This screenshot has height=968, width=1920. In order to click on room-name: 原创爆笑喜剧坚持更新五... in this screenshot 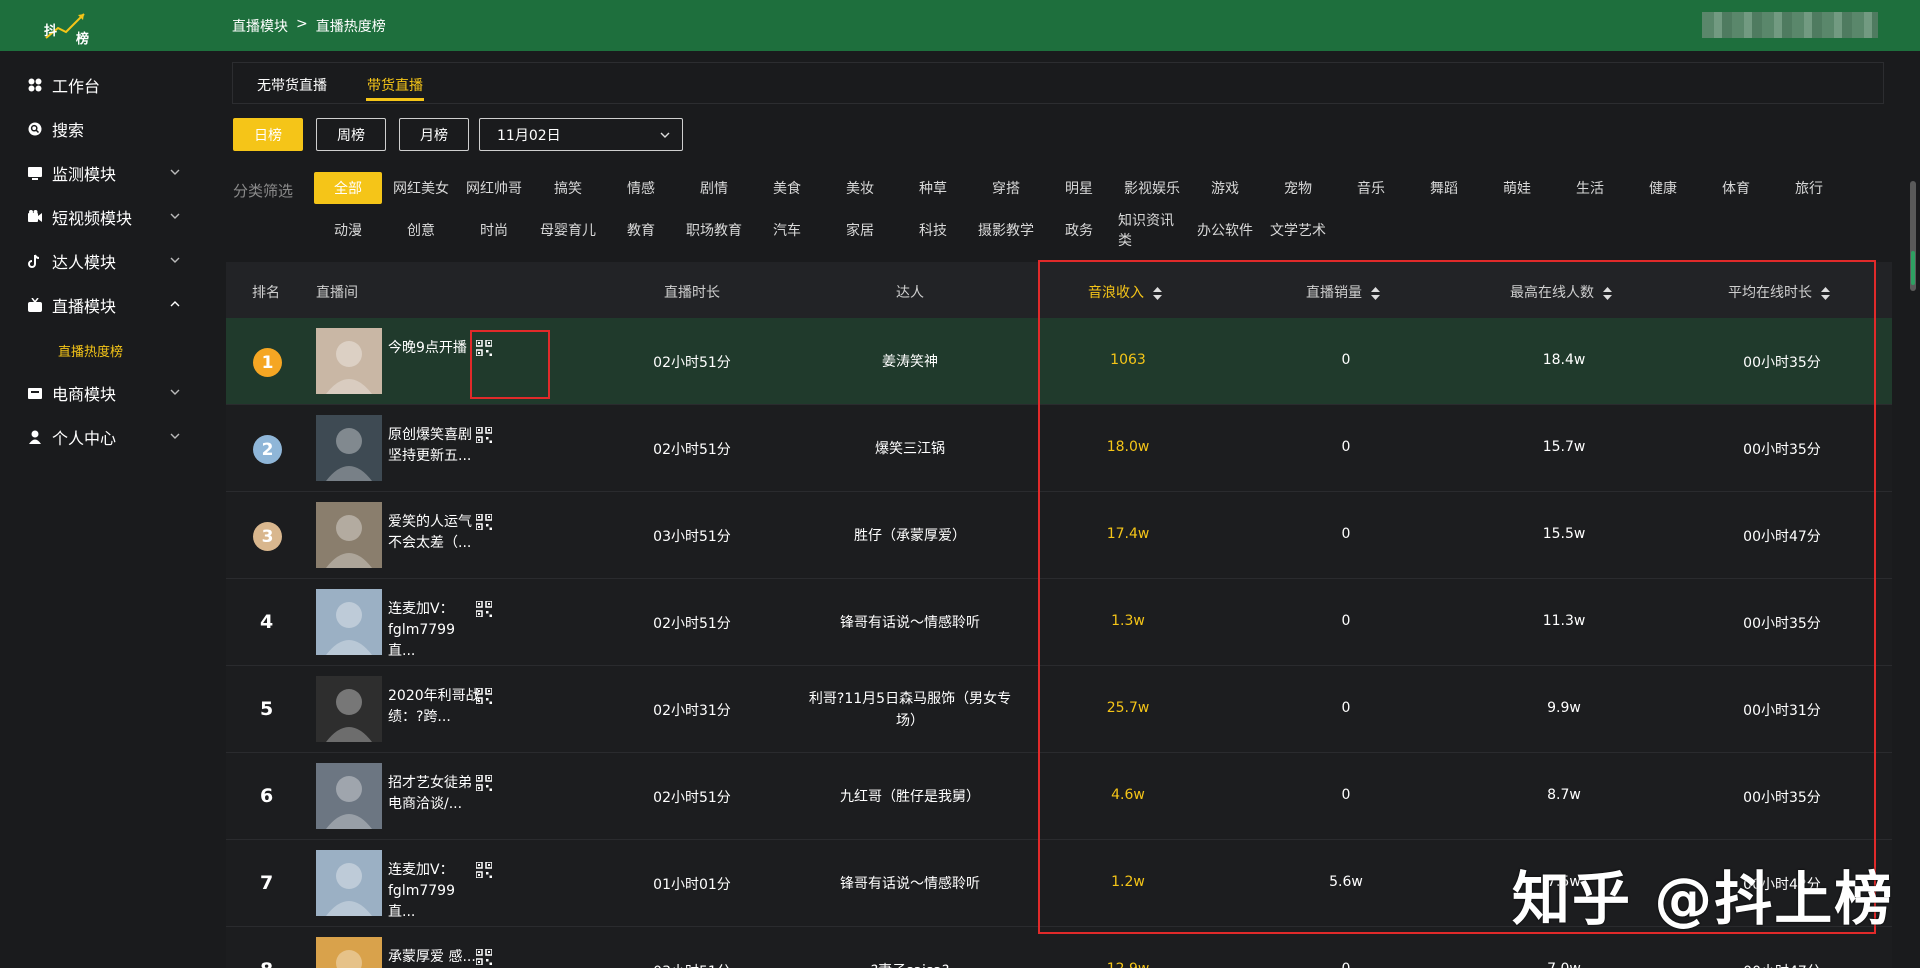, I will do `click(434, 446)`.